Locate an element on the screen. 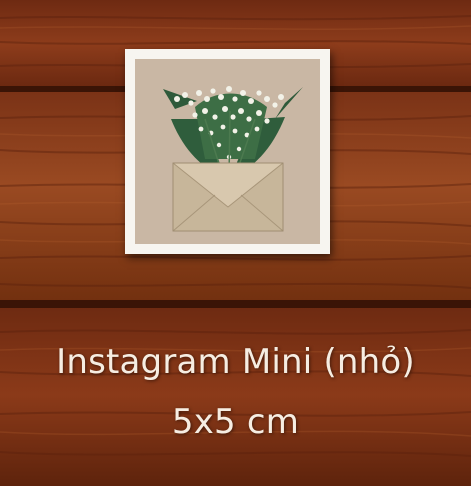  photo-envelope-lily-of-the-valley is located at coordinates (227, 151).